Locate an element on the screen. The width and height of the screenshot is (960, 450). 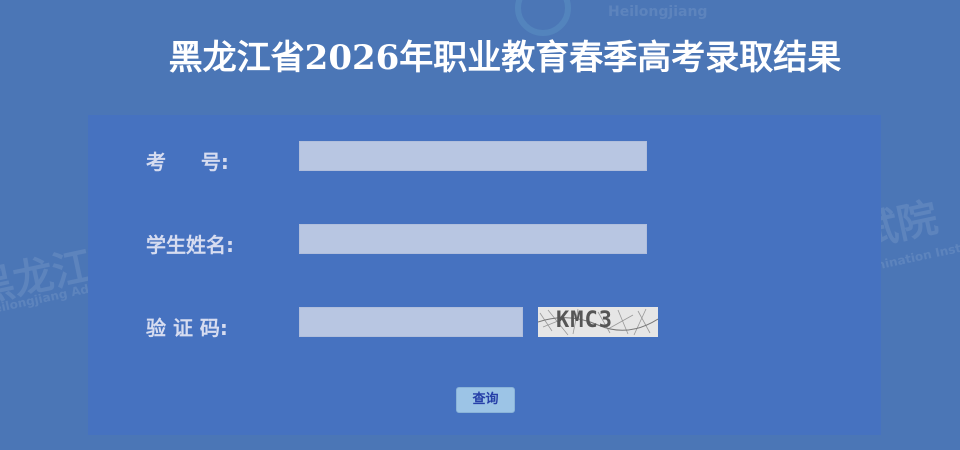
student-name-input is located at coordinates (473, 239).